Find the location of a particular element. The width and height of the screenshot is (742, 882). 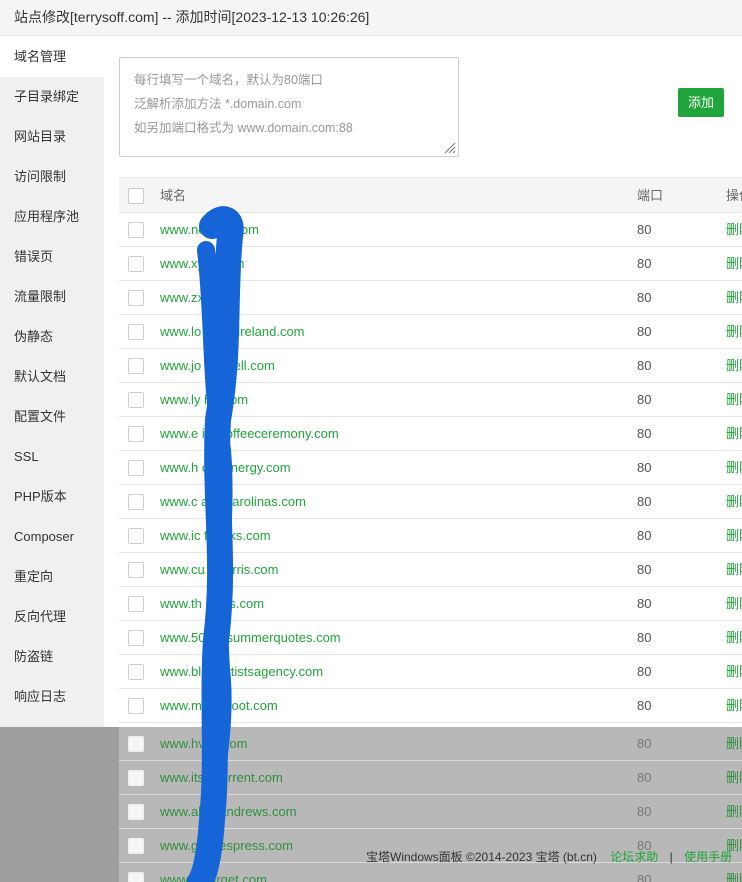

table-row: www.e iancoffeeceremony.com 80 删除 is located at coordinates (430, 434).